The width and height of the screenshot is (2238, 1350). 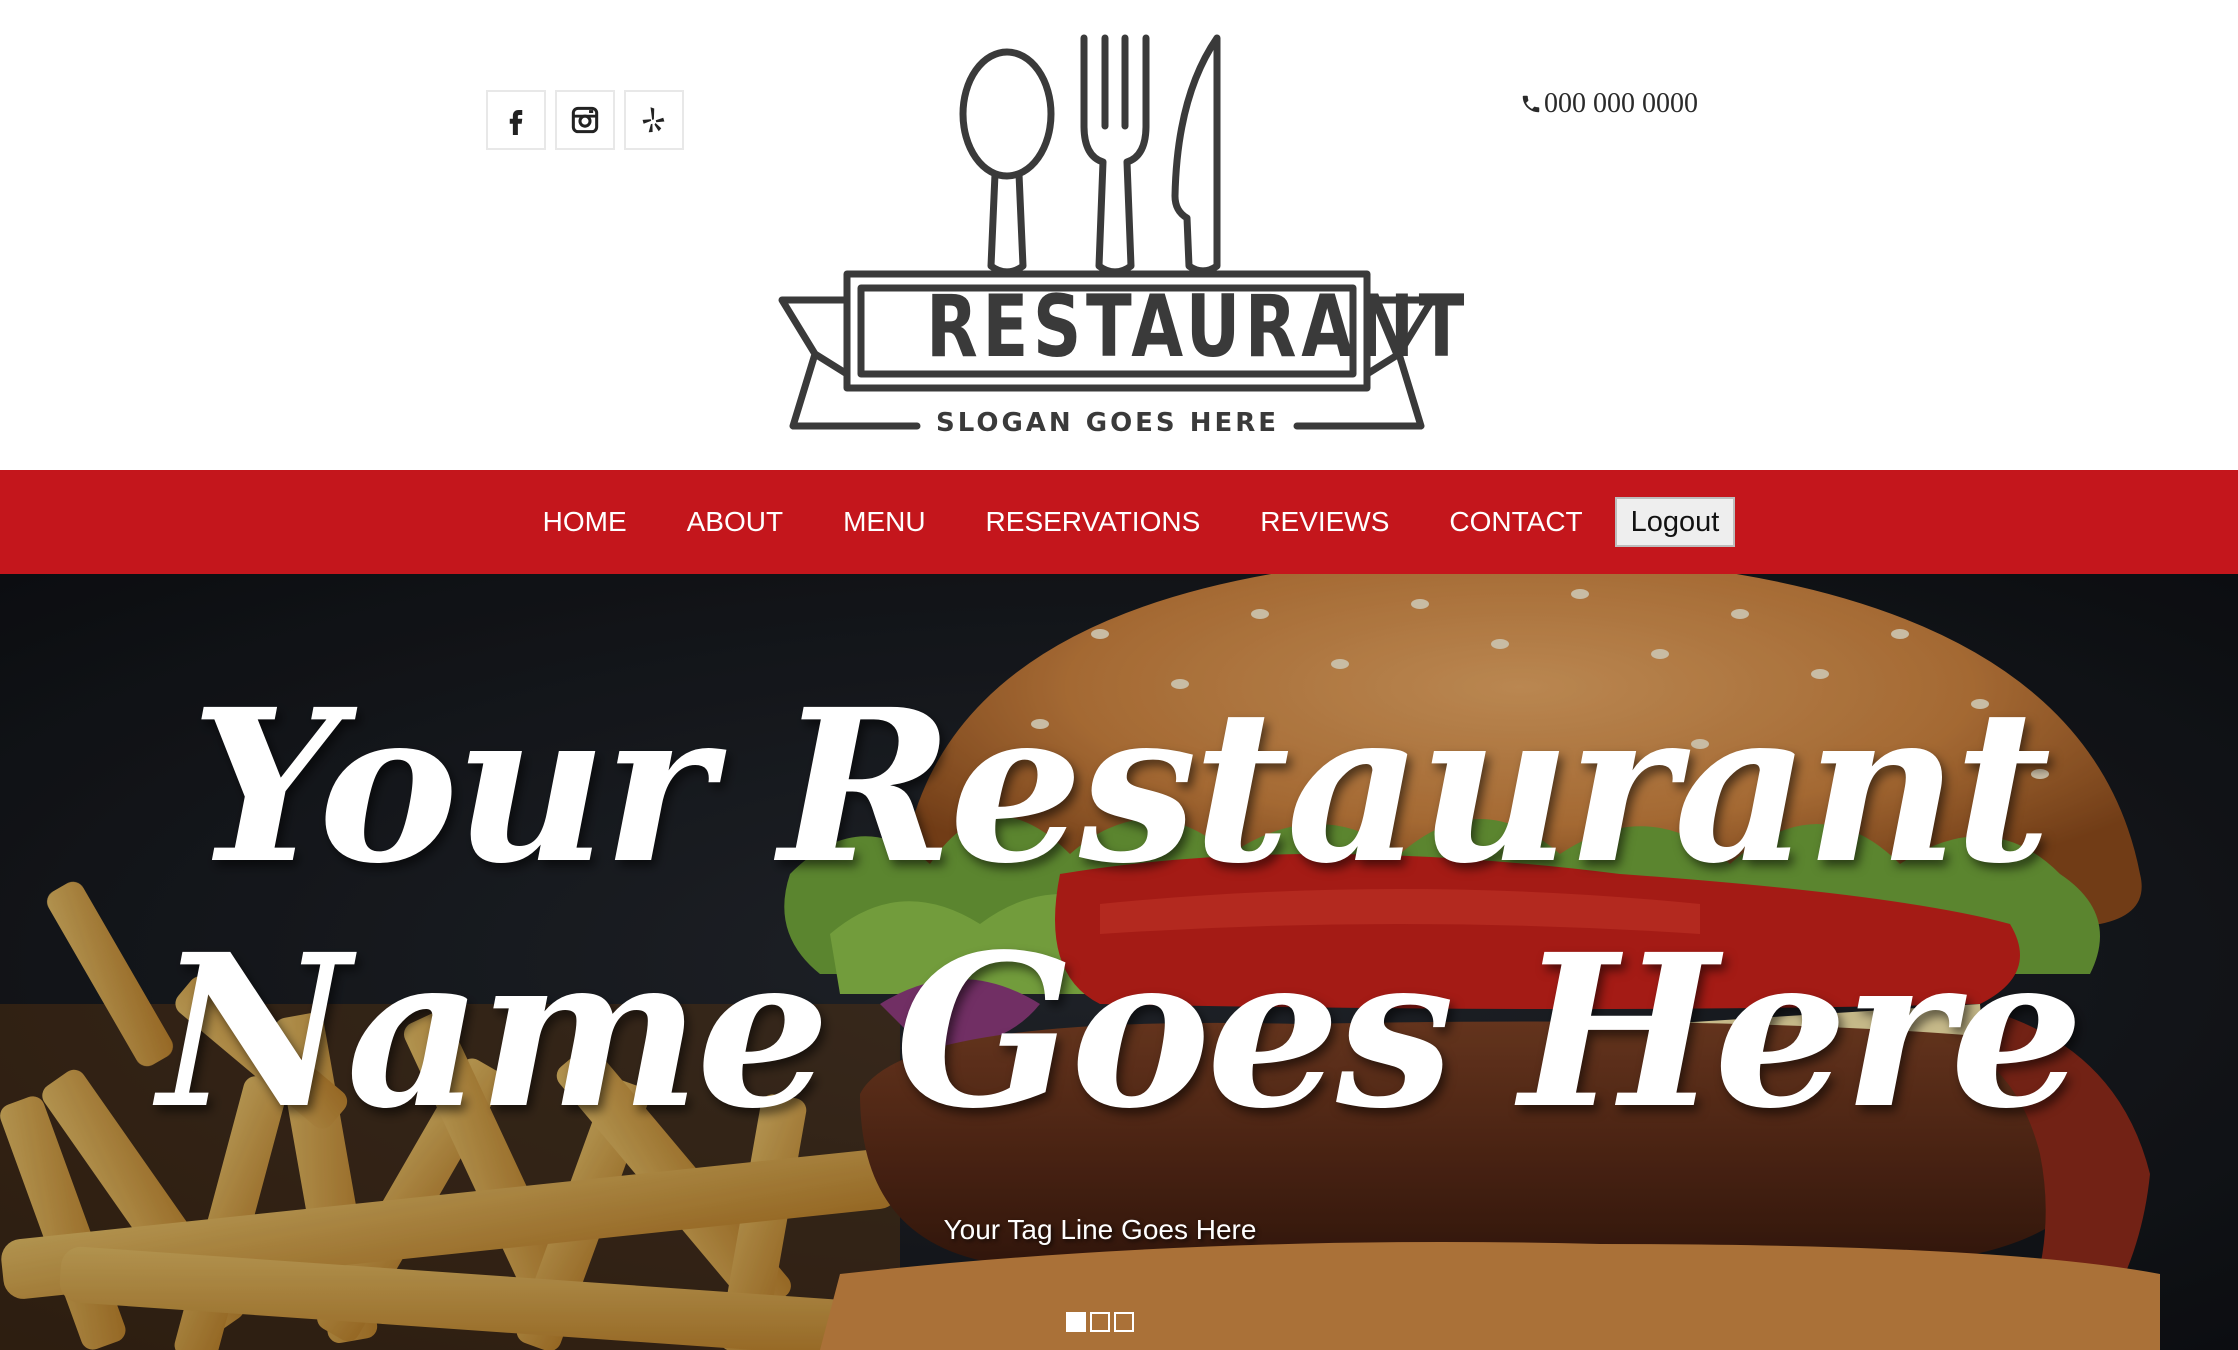 I want to click on instagram-icon, so click(x=585, y=120).